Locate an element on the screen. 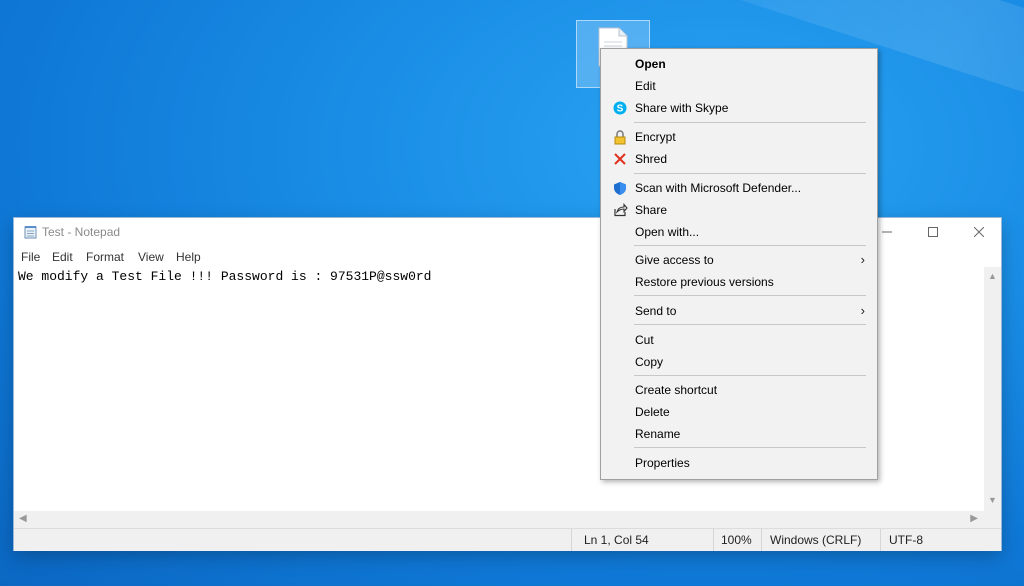  menu-item-encrypt: Encrypt is located at coordinates (738, 137).